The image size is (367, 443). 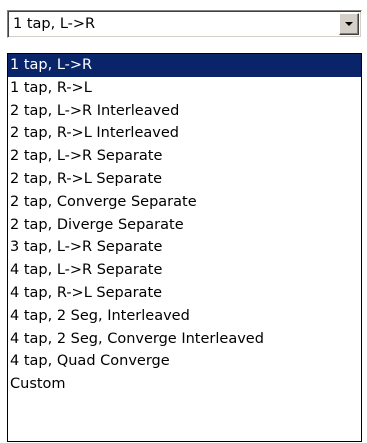 I want to click on dropdown-option: 1 tap, R->L, so click(x=184, y=88).